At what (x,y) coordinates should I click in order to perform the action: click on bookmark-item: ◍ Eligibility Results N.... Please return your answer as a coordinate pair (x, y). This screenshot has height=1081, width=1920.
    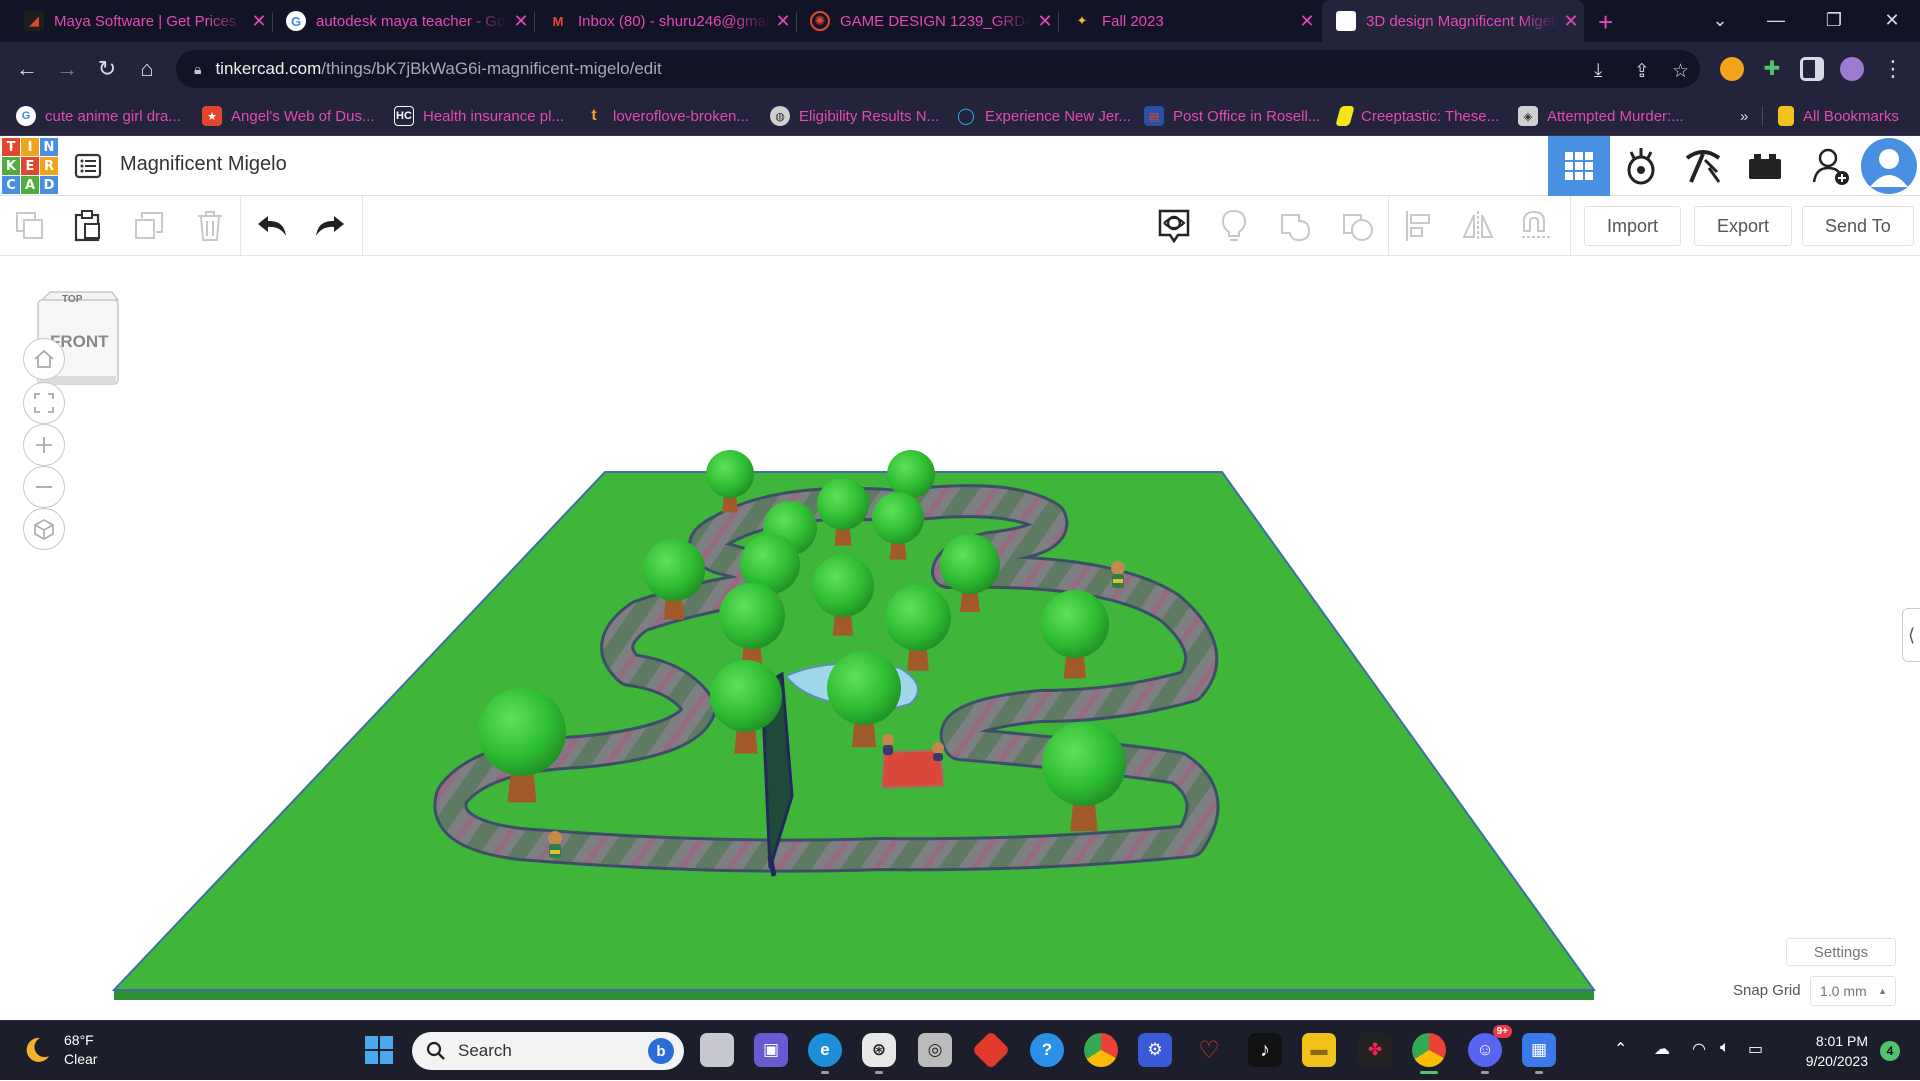
    Looking at the image, I should click on (854, 116).